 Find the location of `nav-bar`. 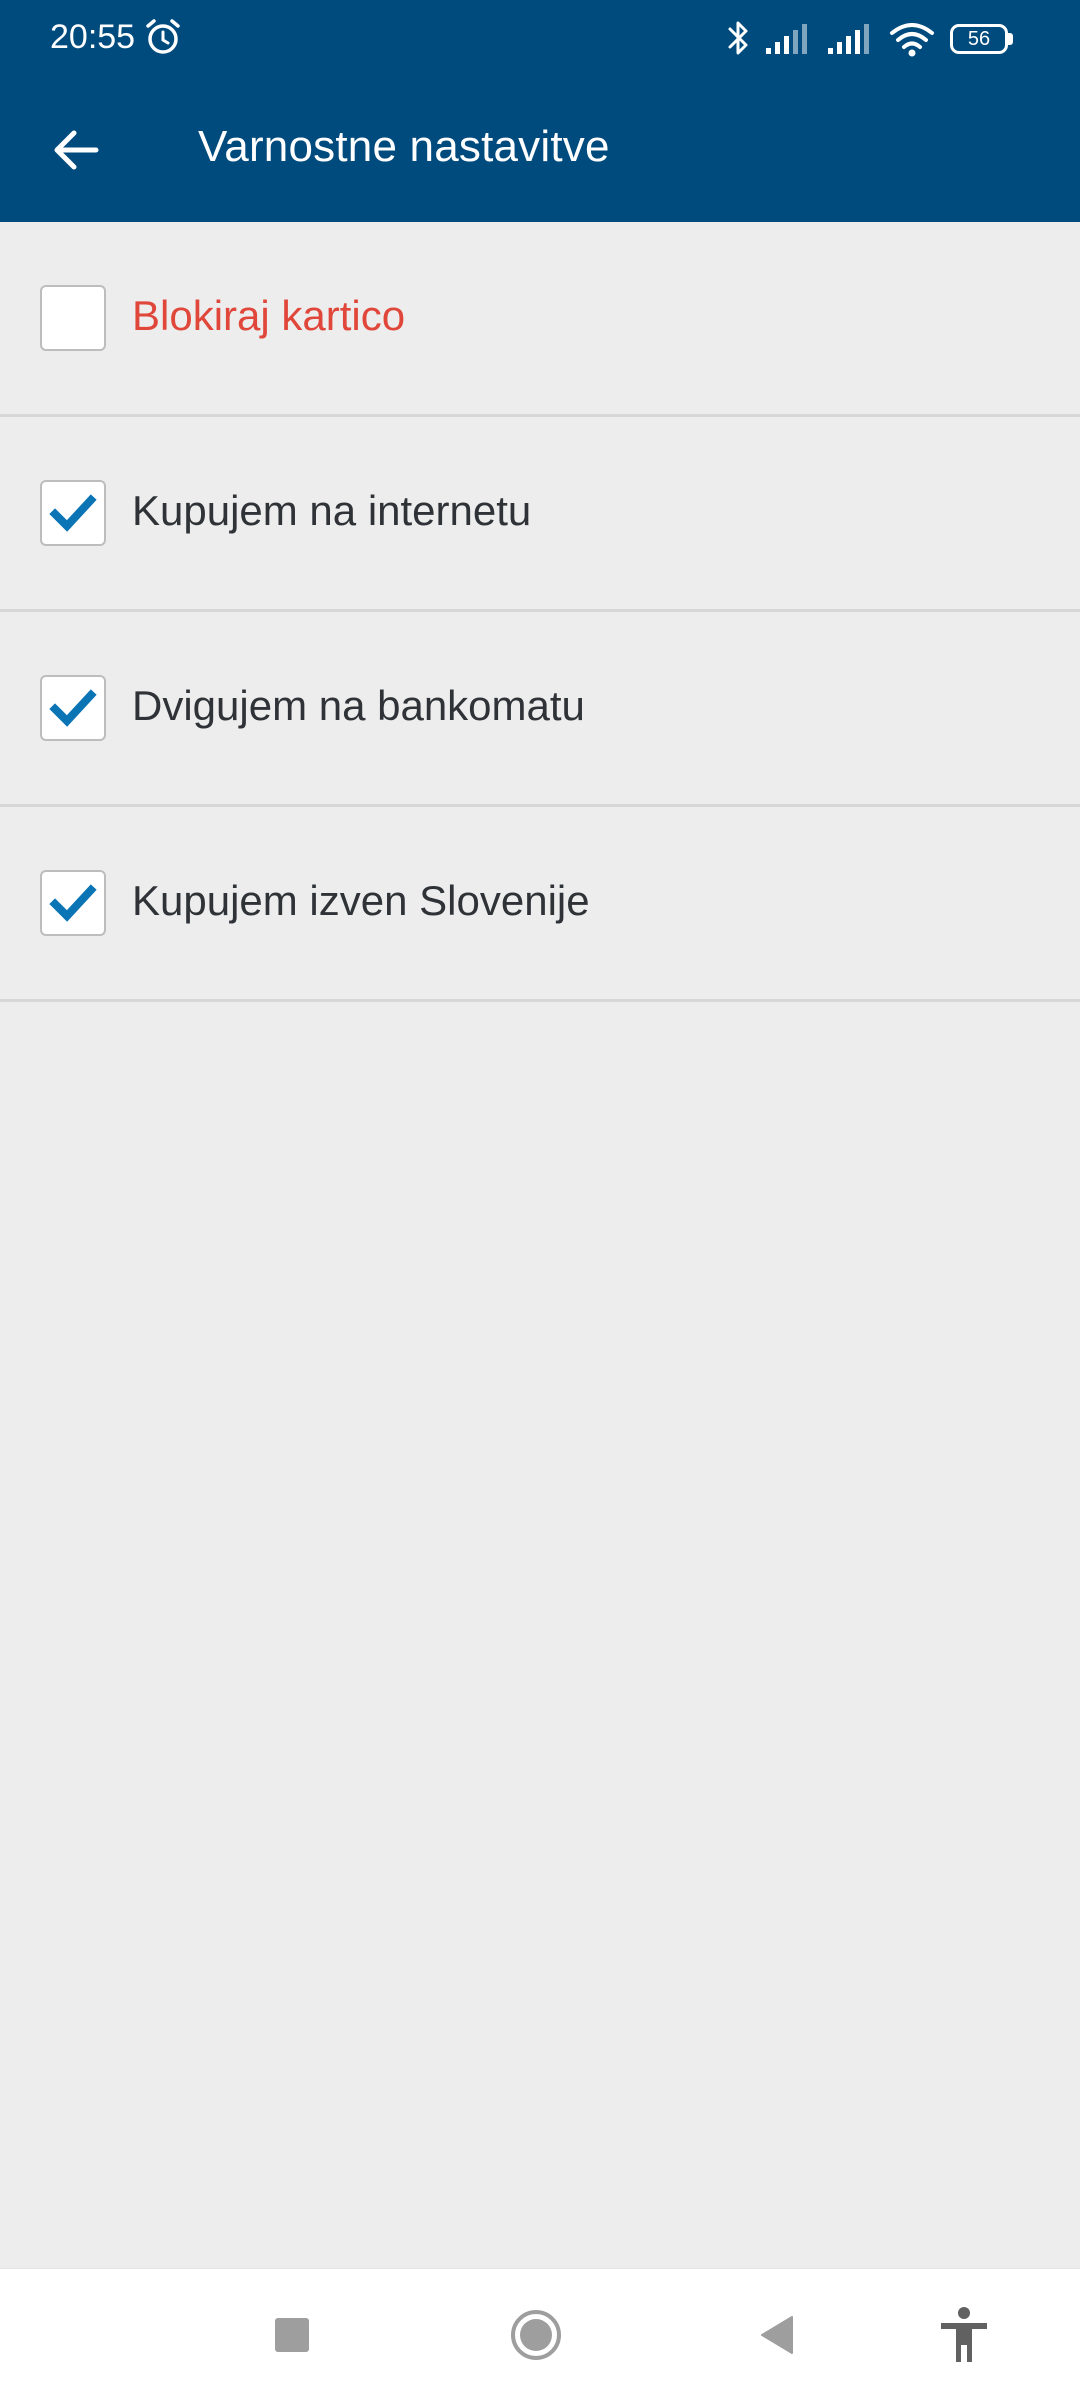

nav-bar is located at coordinates (540, 2334).